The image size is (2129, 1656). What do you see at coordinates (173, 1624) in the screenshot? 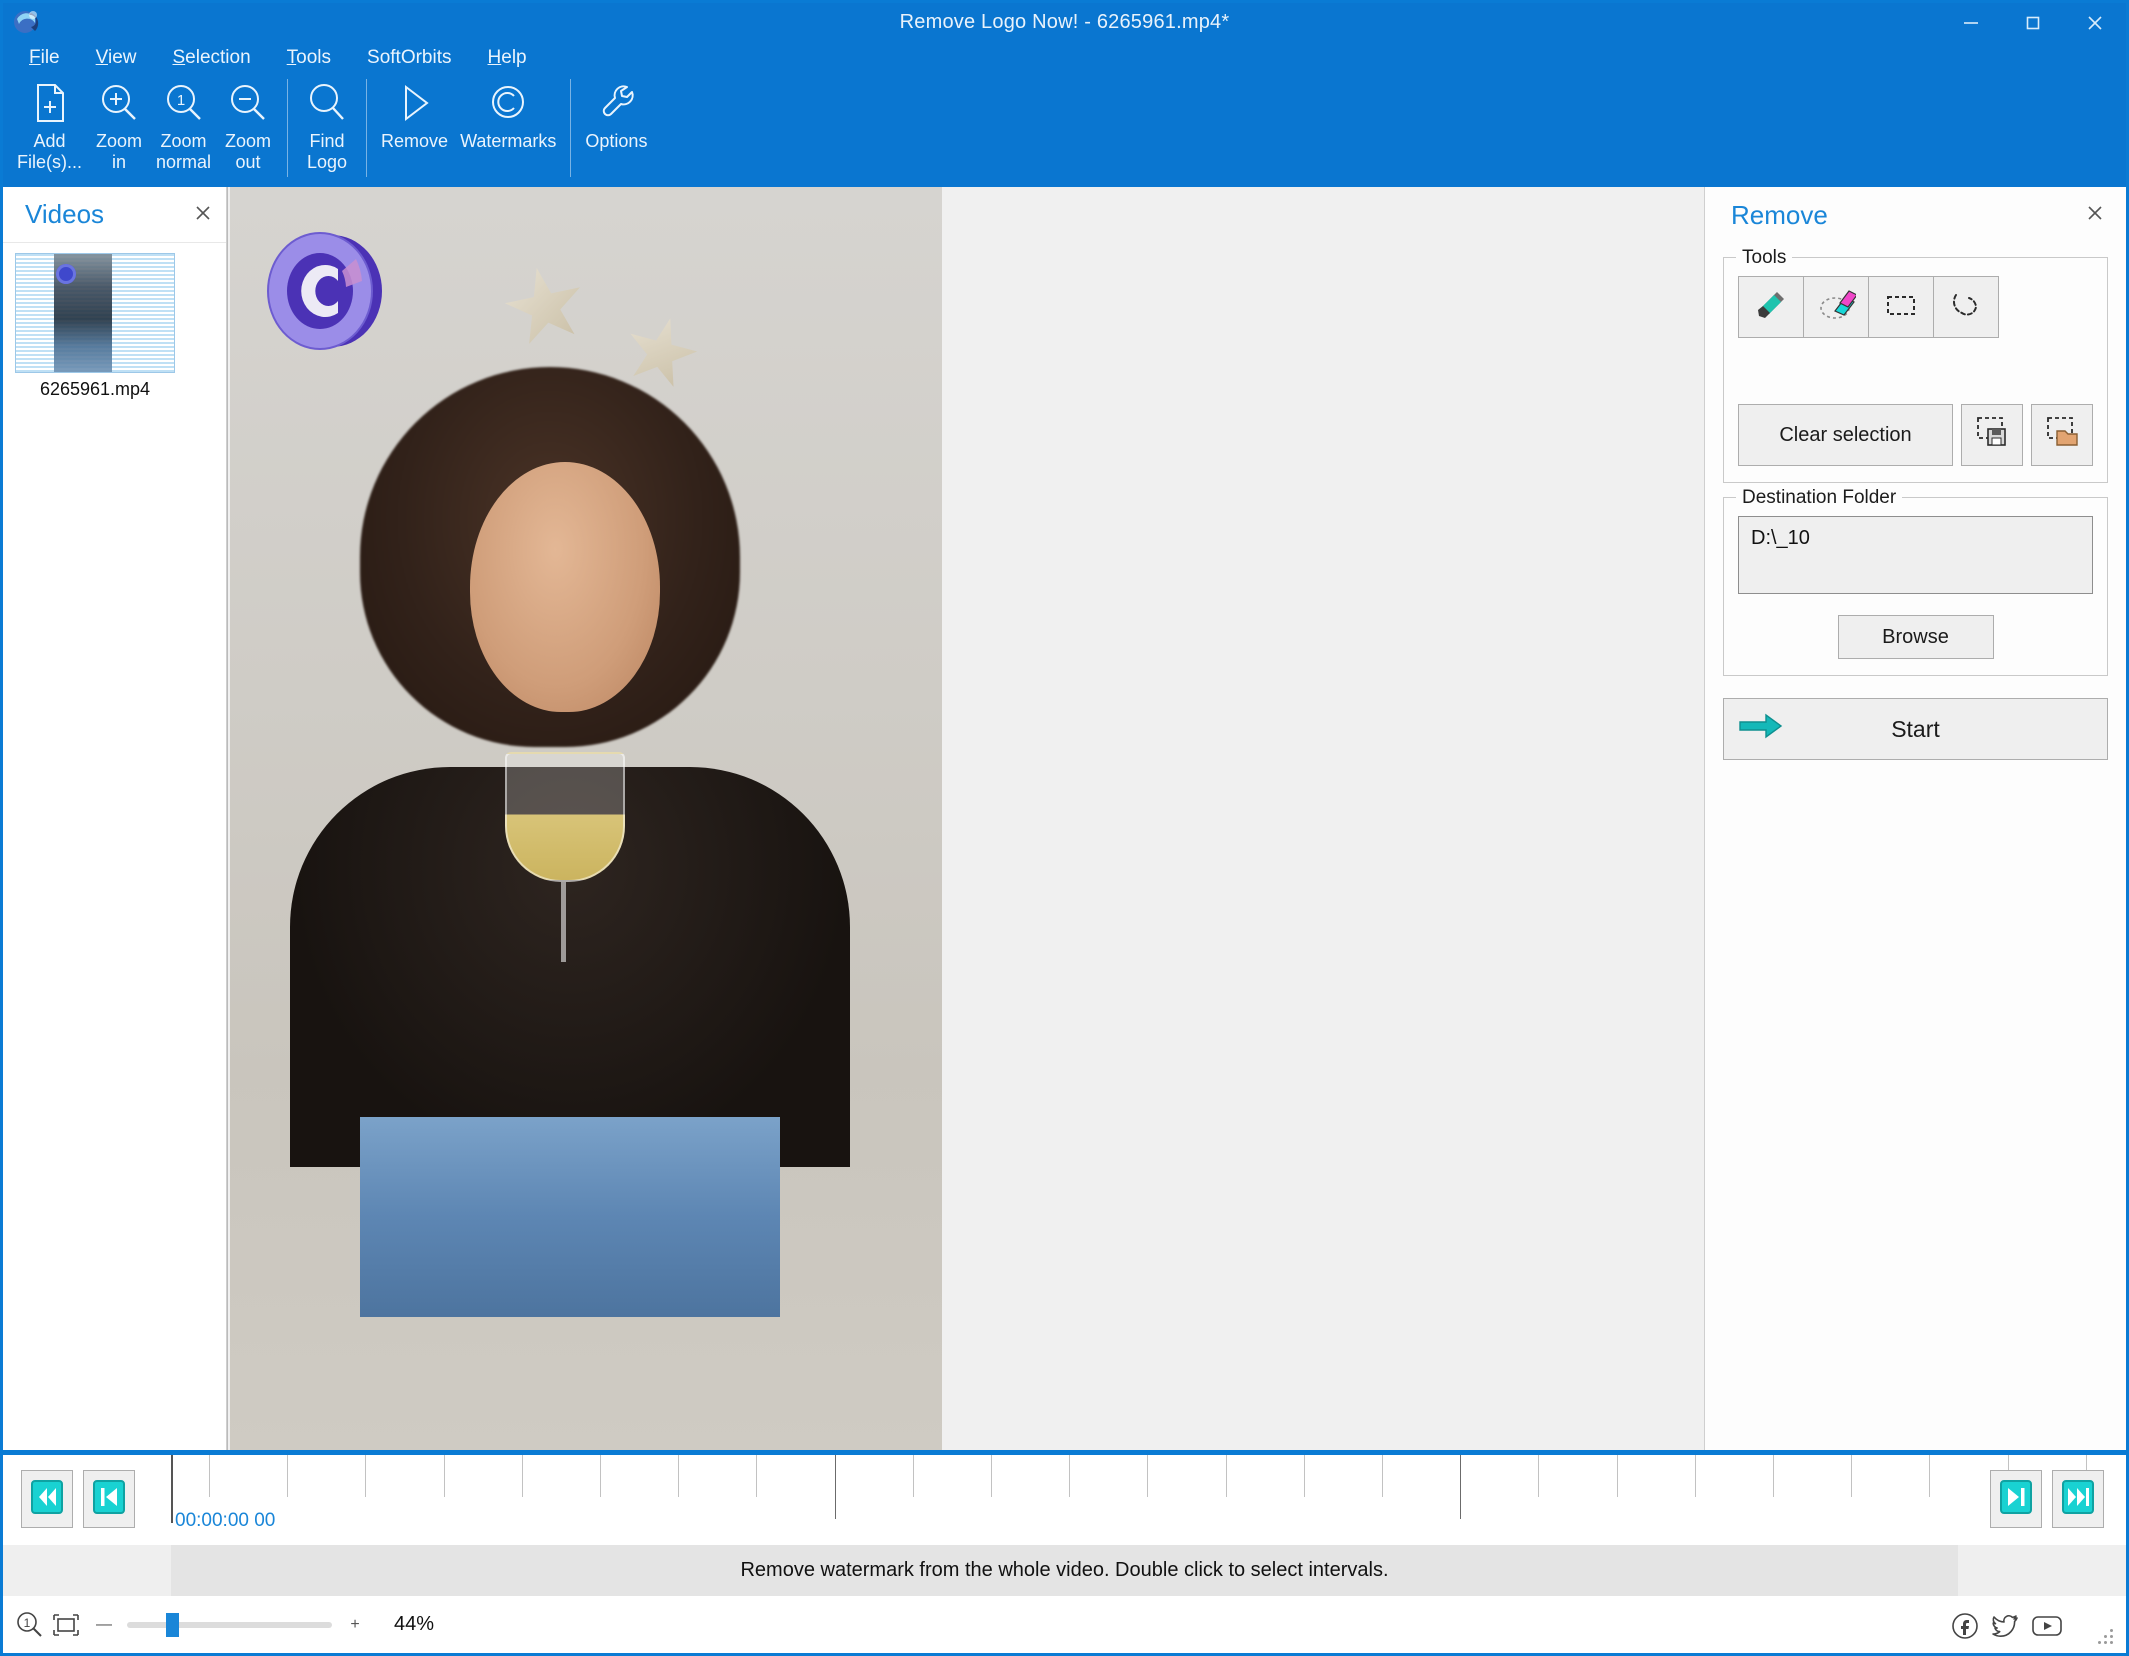
I see `zoom-slider-thumb` at bounding box center [173, 1624].